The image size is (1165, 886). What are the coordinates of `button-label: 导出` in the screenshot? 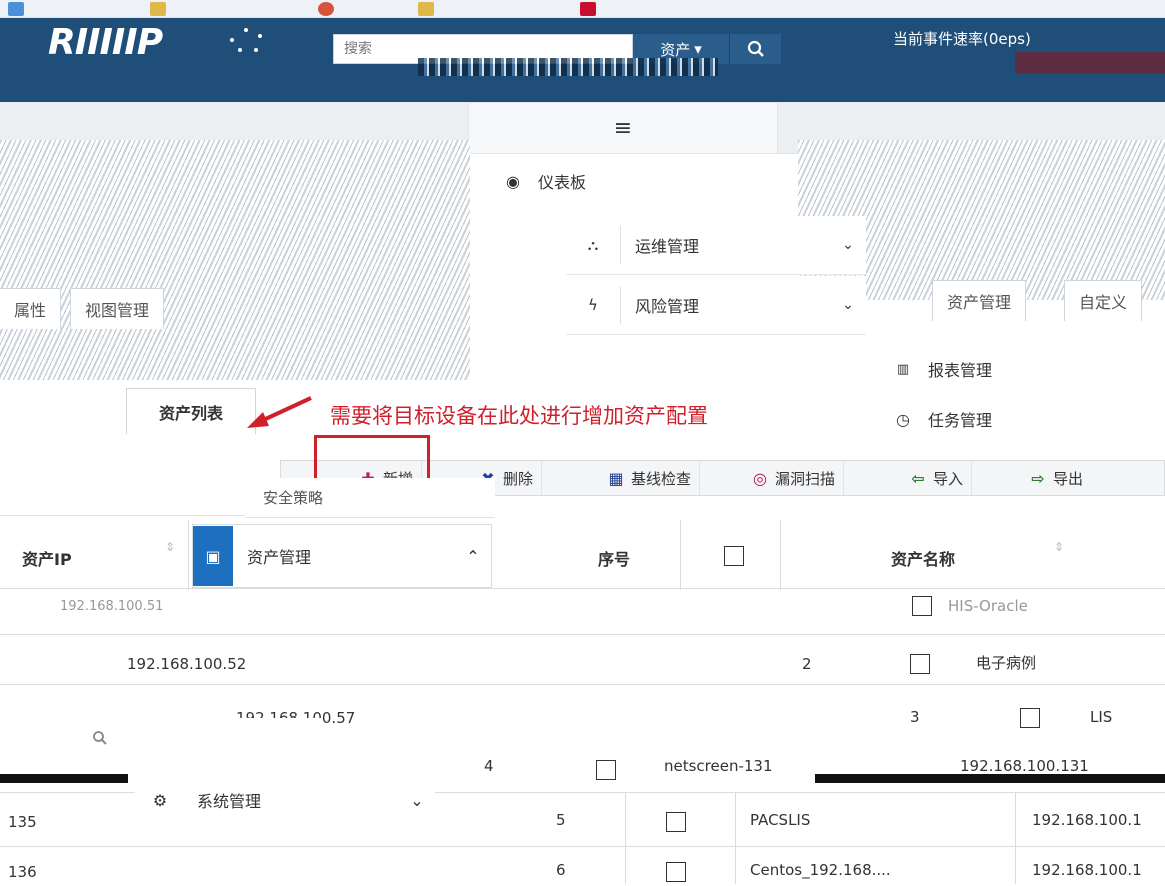 It's located at (1068, 478).